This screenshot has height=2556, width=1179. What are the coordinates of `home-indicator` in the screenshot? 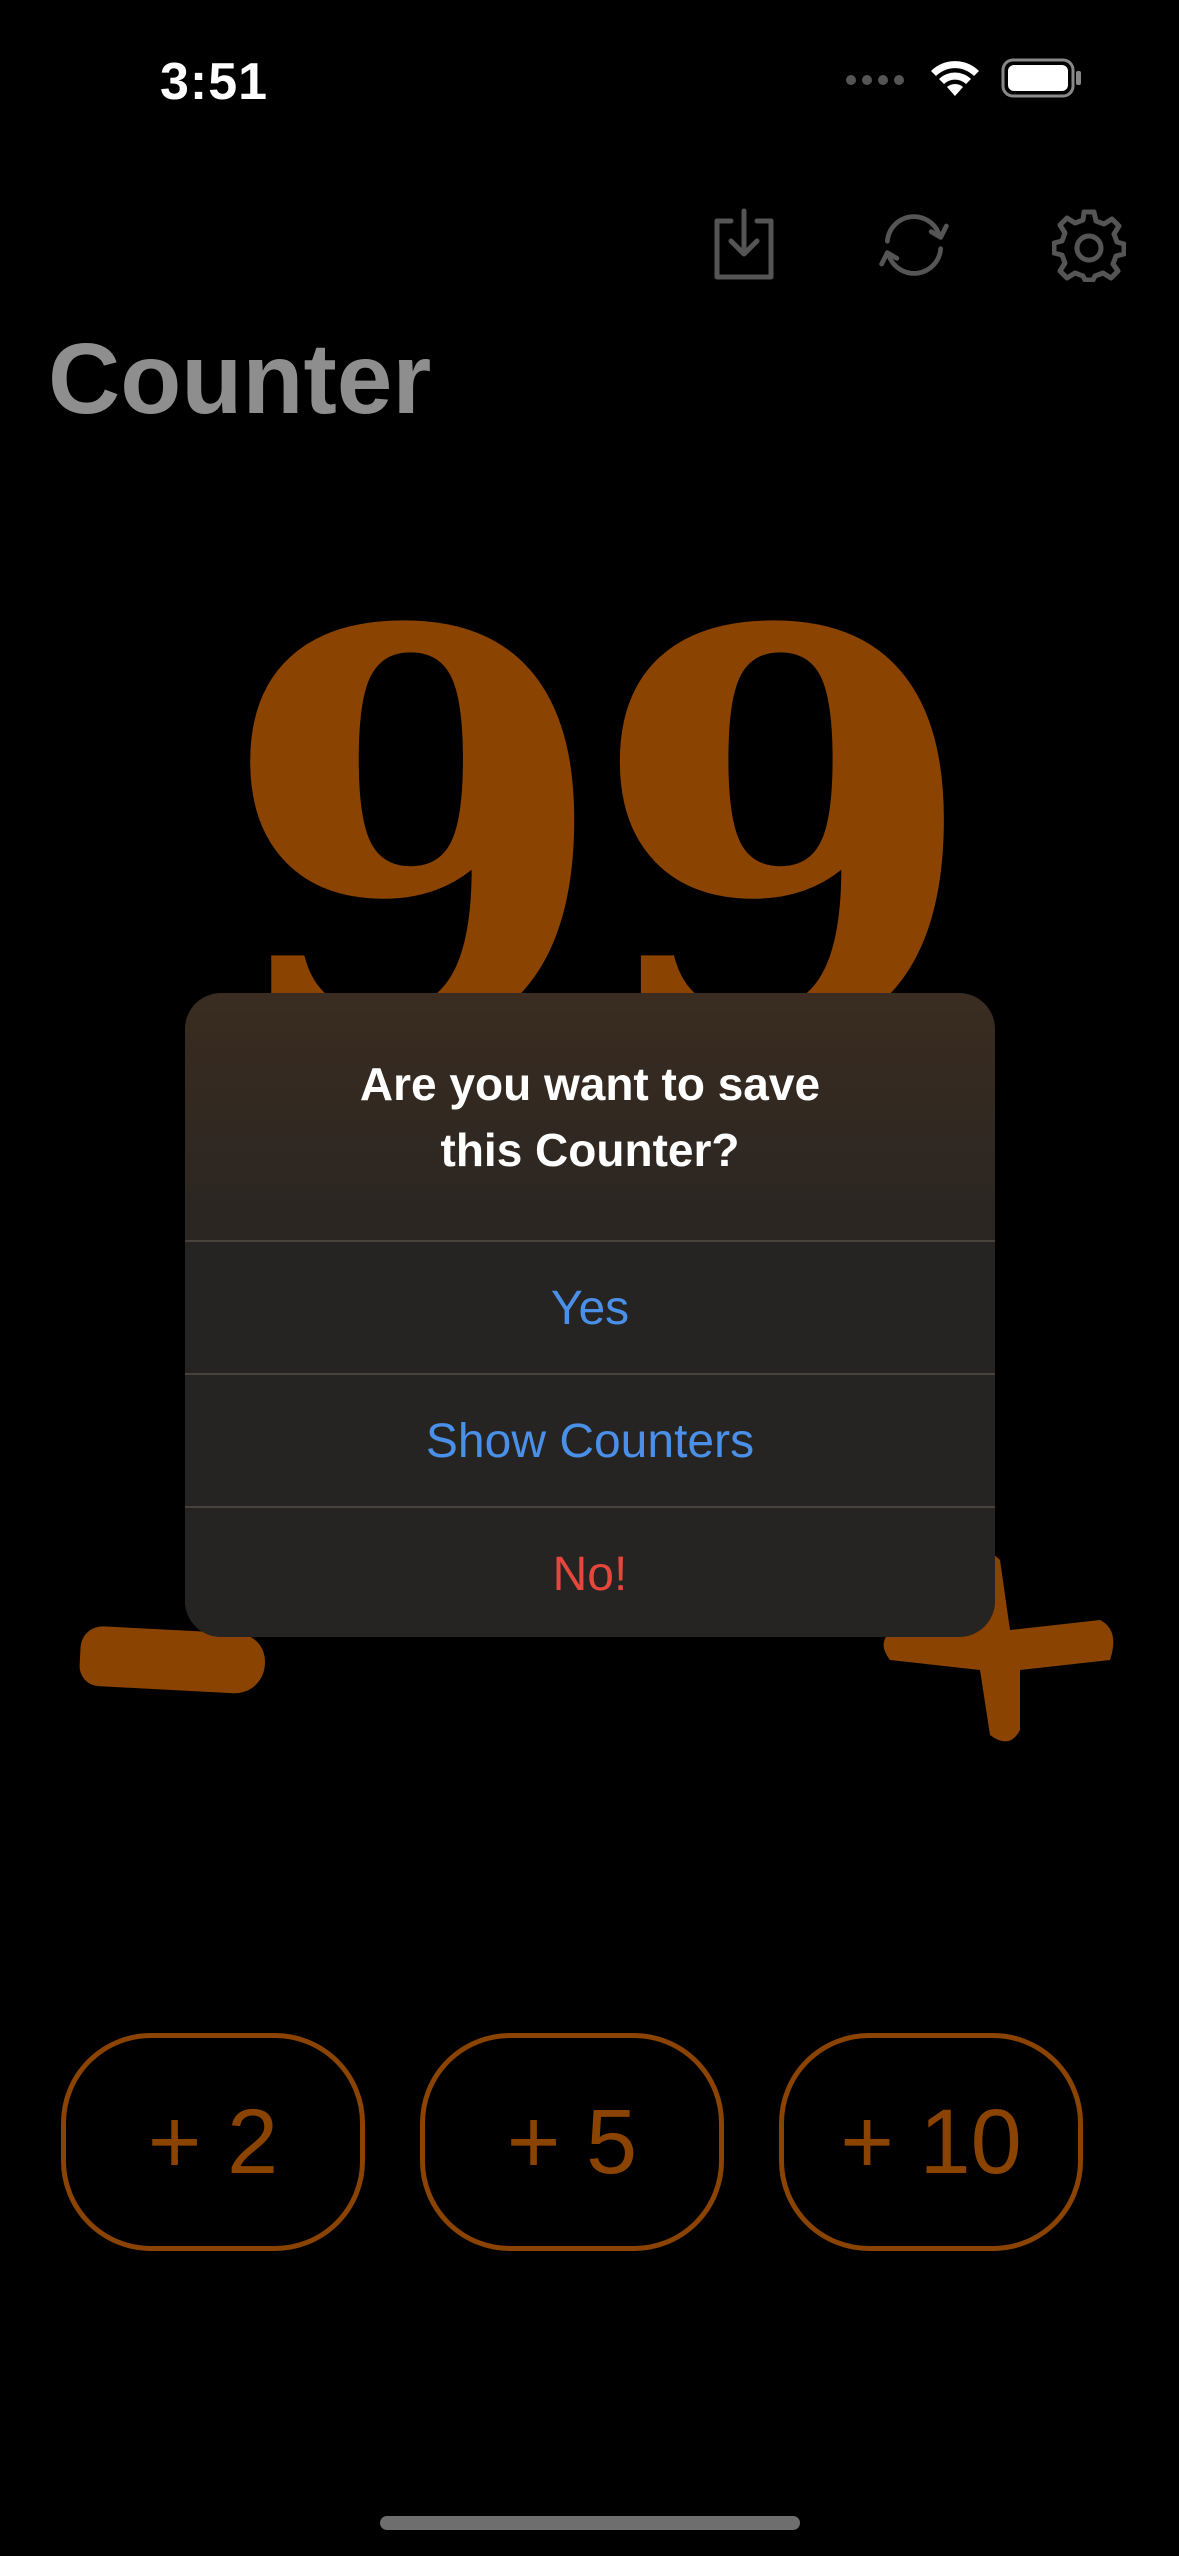 It's located at (590, 2523).